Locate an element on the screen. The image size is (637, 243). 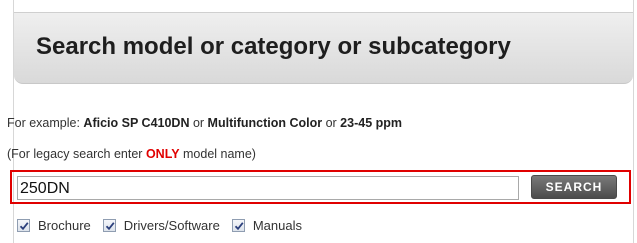
drivers-software-checkbox is located at coordinates (109, 225).